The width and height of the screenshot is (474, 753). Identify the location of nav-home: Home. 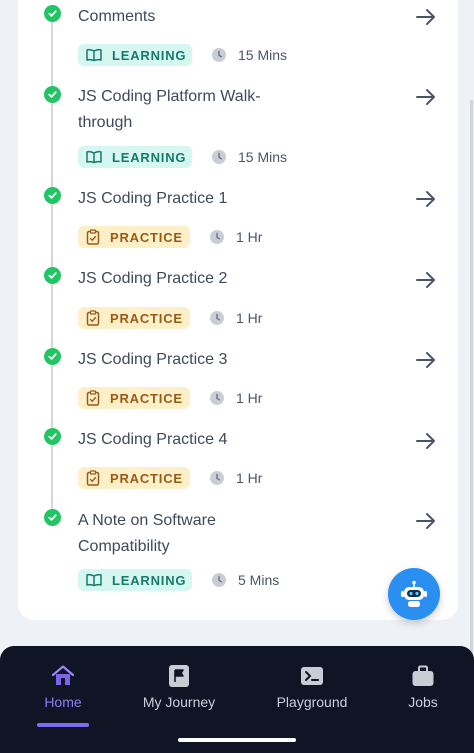
(63, 686).